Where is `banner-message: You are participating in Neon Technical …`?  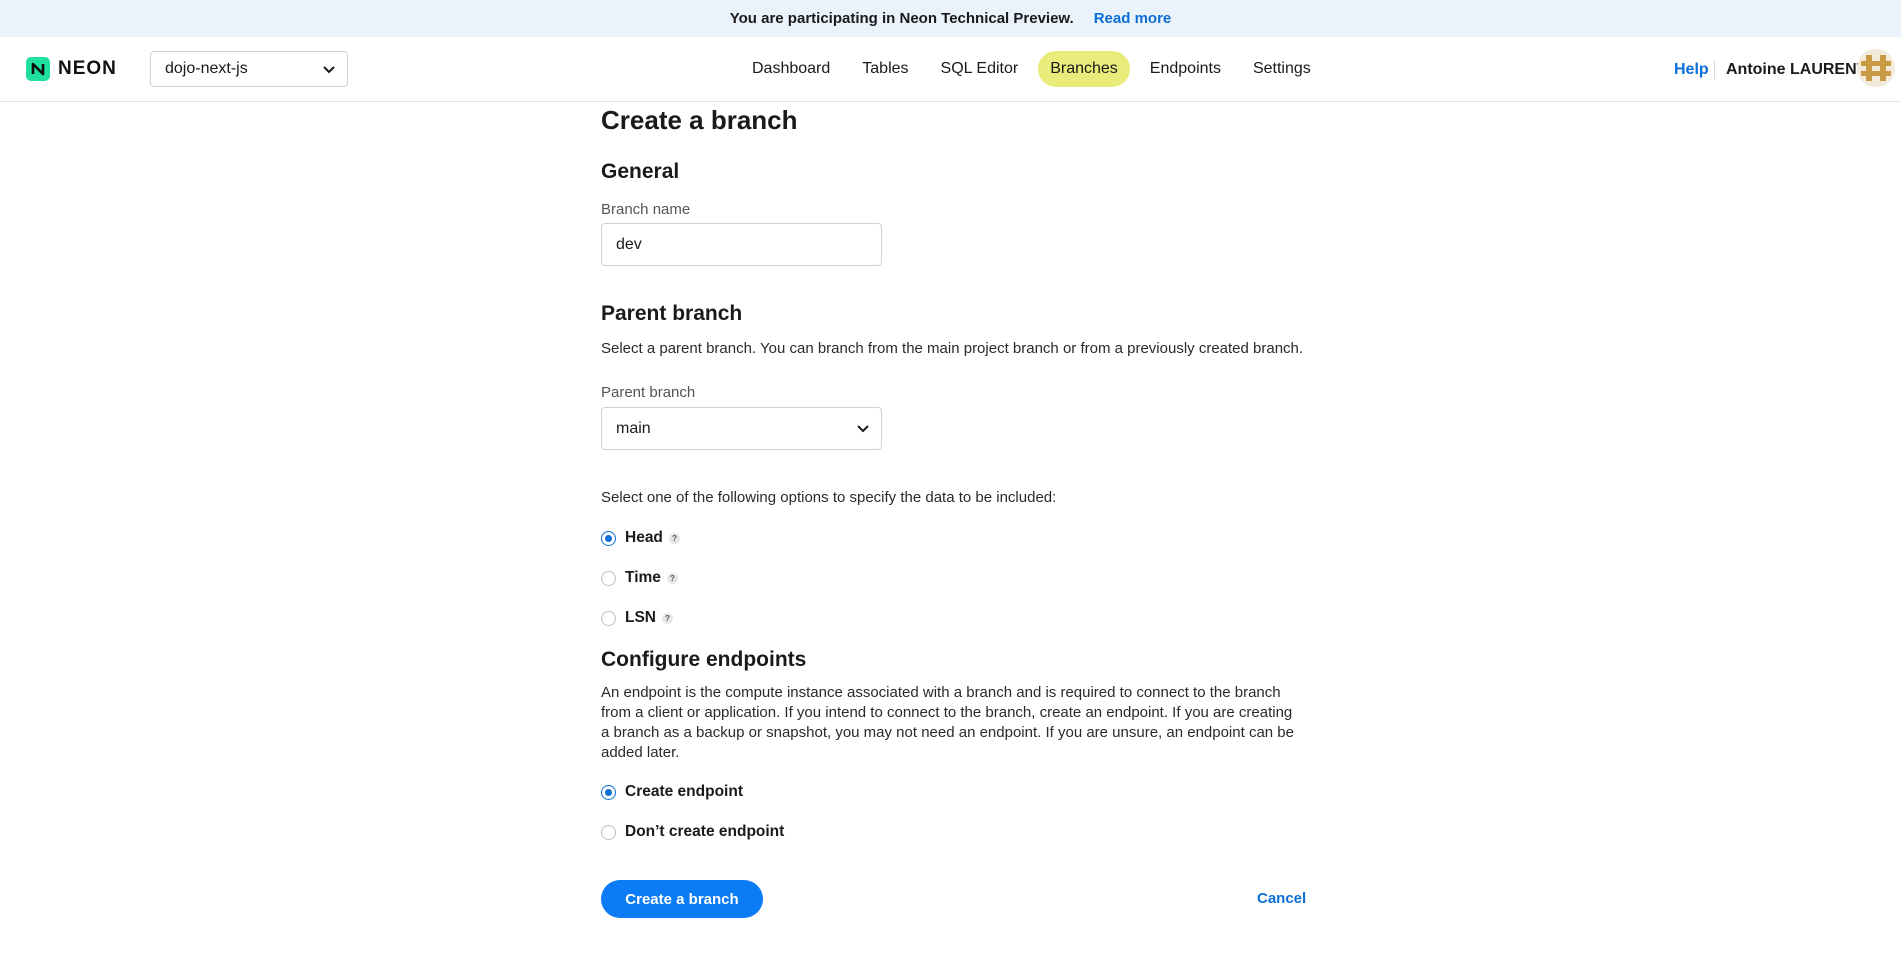
banner-message: You are participating in Neon Technical … is located at coordinates (901, 18).